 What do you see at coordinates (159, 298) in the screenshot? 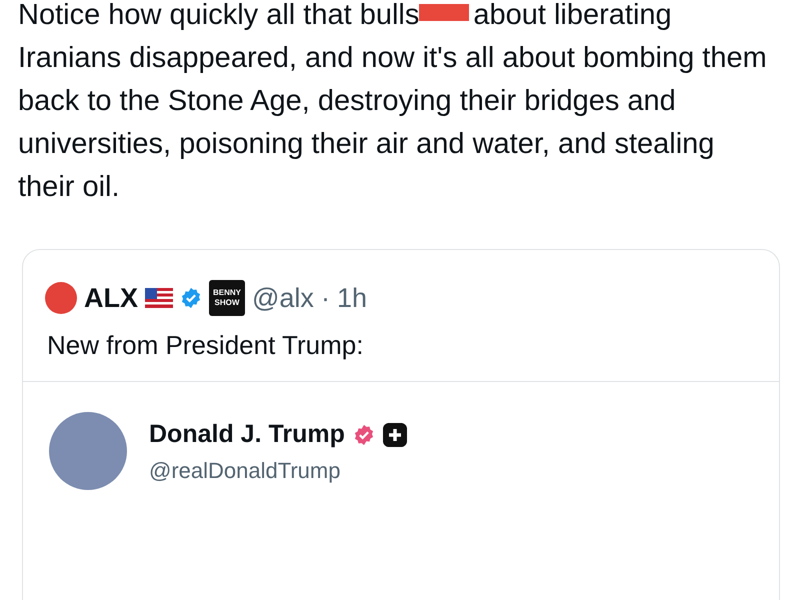
I see `flag-icon` at bounding box center [159, 298].